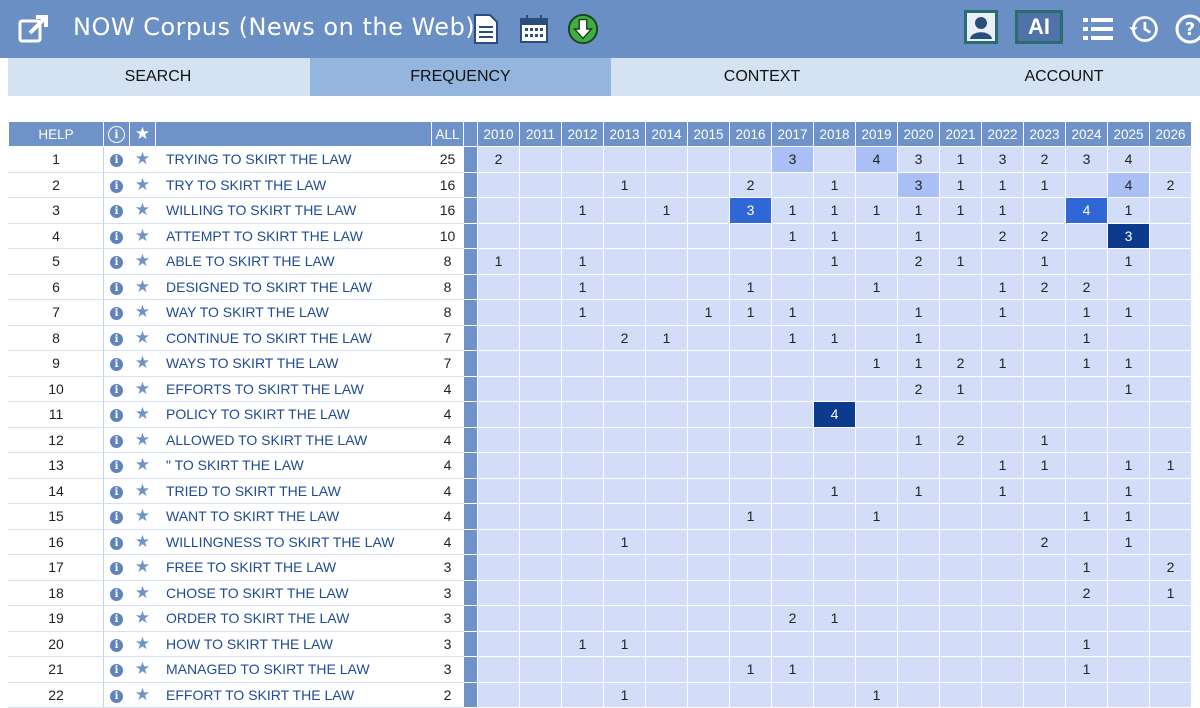 This screenshot has width=1200, height=708. Describe the element at coordinates (293, 567) in the screenshot. I see `phrase-link: FREE TO SKIRT THE LAW` at that location.